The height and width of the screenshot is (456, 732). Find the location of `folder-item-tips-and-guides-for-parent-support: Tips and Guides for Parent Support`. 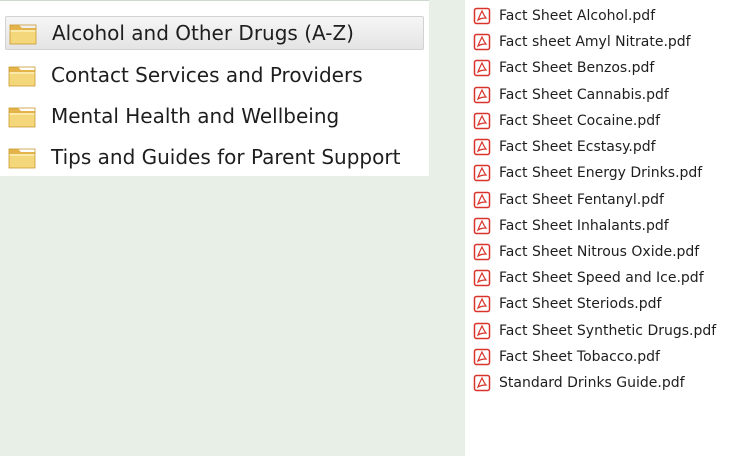

folder-item-tips-and-guides-for-parent-support: Tips and Guides for Parent Support is located at coordinates (214, 157).